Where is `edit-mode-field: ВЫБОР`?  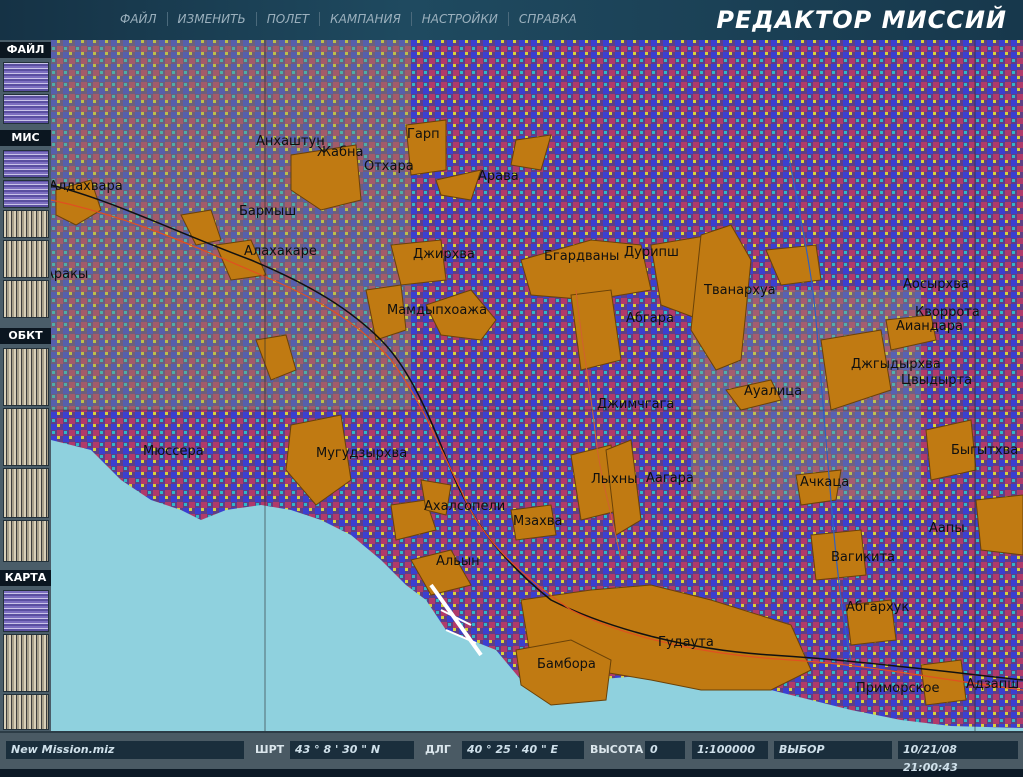 edit-mode-field: ВЫБОР is located at coordinates (833, 750).